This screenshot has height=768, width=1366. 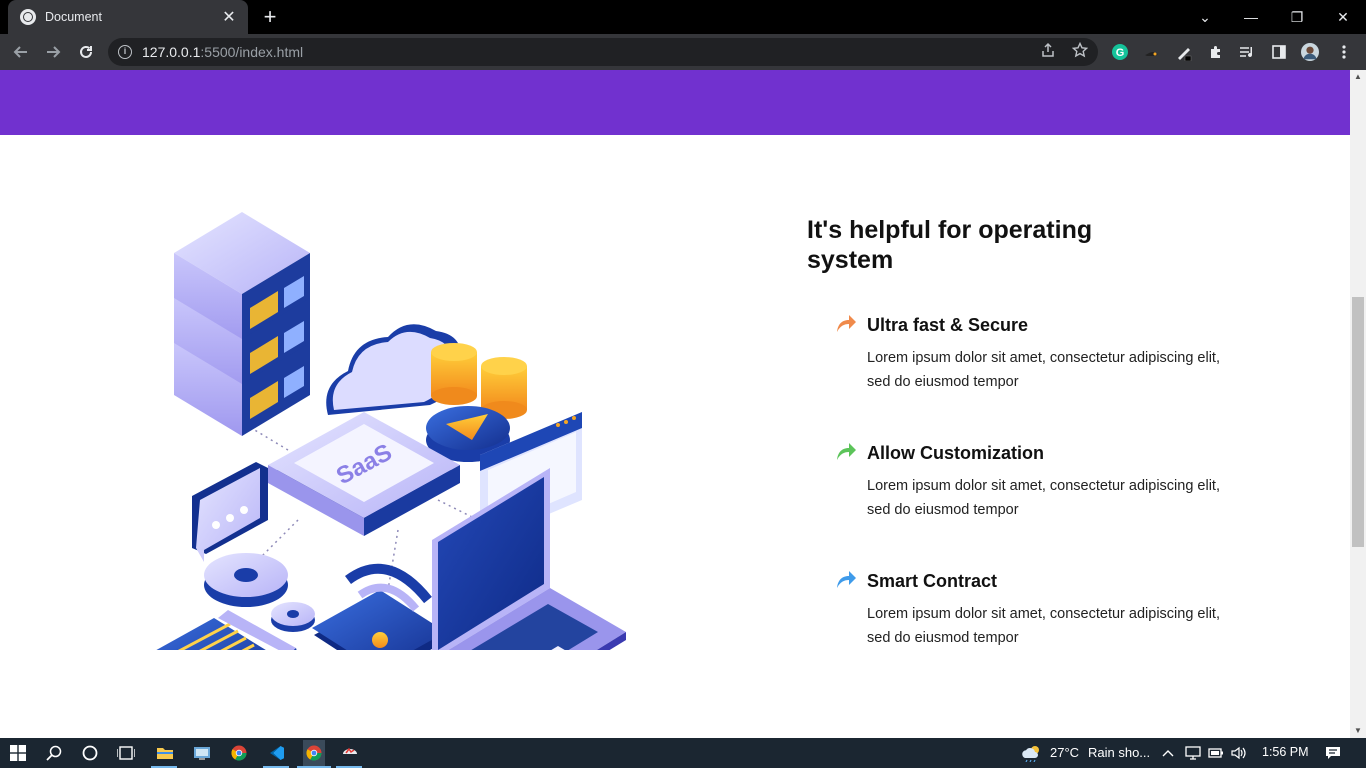 I want to click on share-icon, so click(x=1048, y=51).